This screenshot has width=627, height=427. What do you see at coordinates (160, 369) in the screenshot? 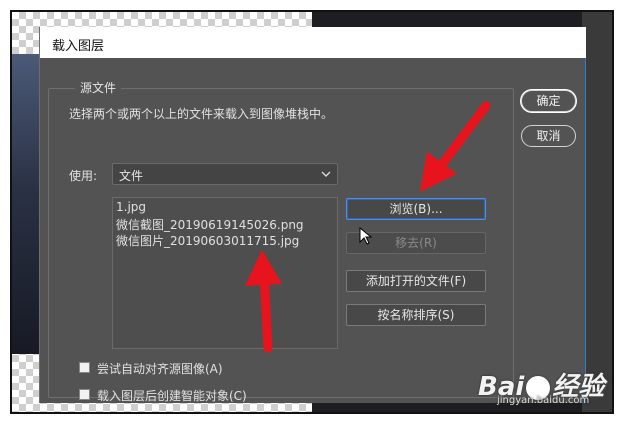
I see `auto-align-label: 尝试自动对齐源图像(A)` at bounding box center [160, 369].